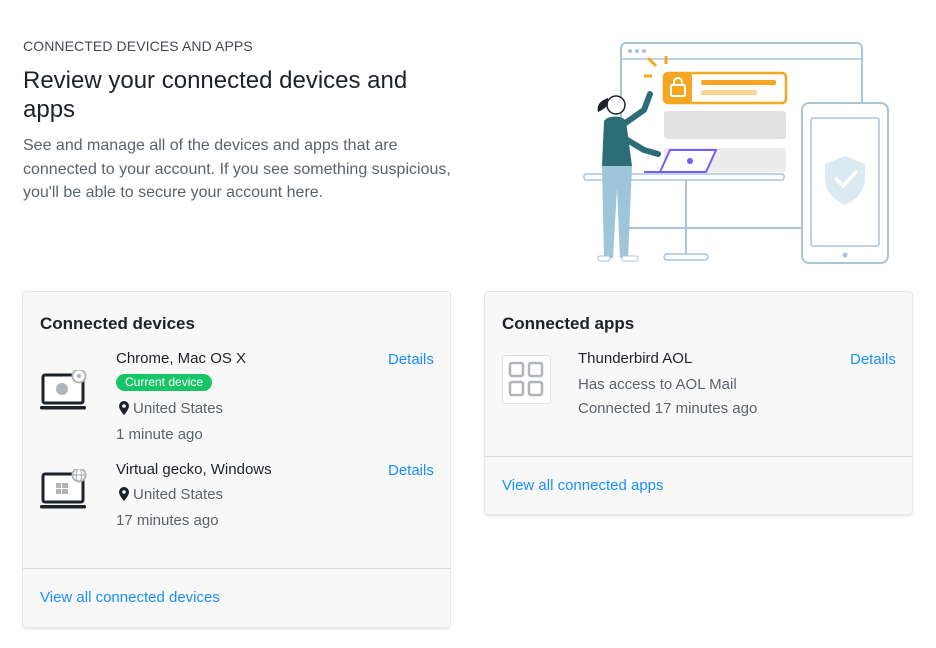 The width and height of the screenshot is (936, 648). Describe the element at coordinates (873, 359) in the screenshot. I see `app-details-link: Details` at that location.